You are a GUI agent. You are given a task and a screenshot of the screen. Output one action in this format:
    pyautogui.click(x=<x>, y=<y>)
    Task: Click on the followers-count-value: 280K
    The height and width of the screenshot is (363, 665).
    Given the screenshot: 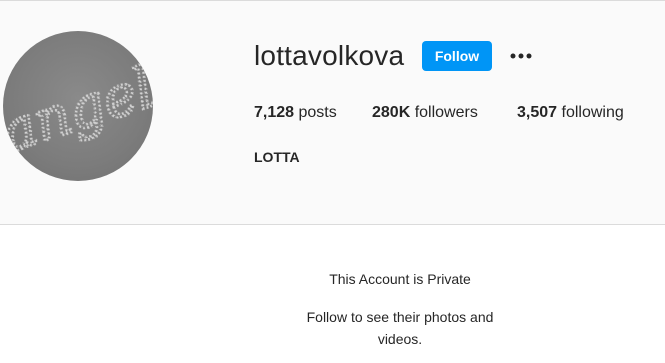 What is the action you would take?
    pyautogui.click(x=391, y=112)
    